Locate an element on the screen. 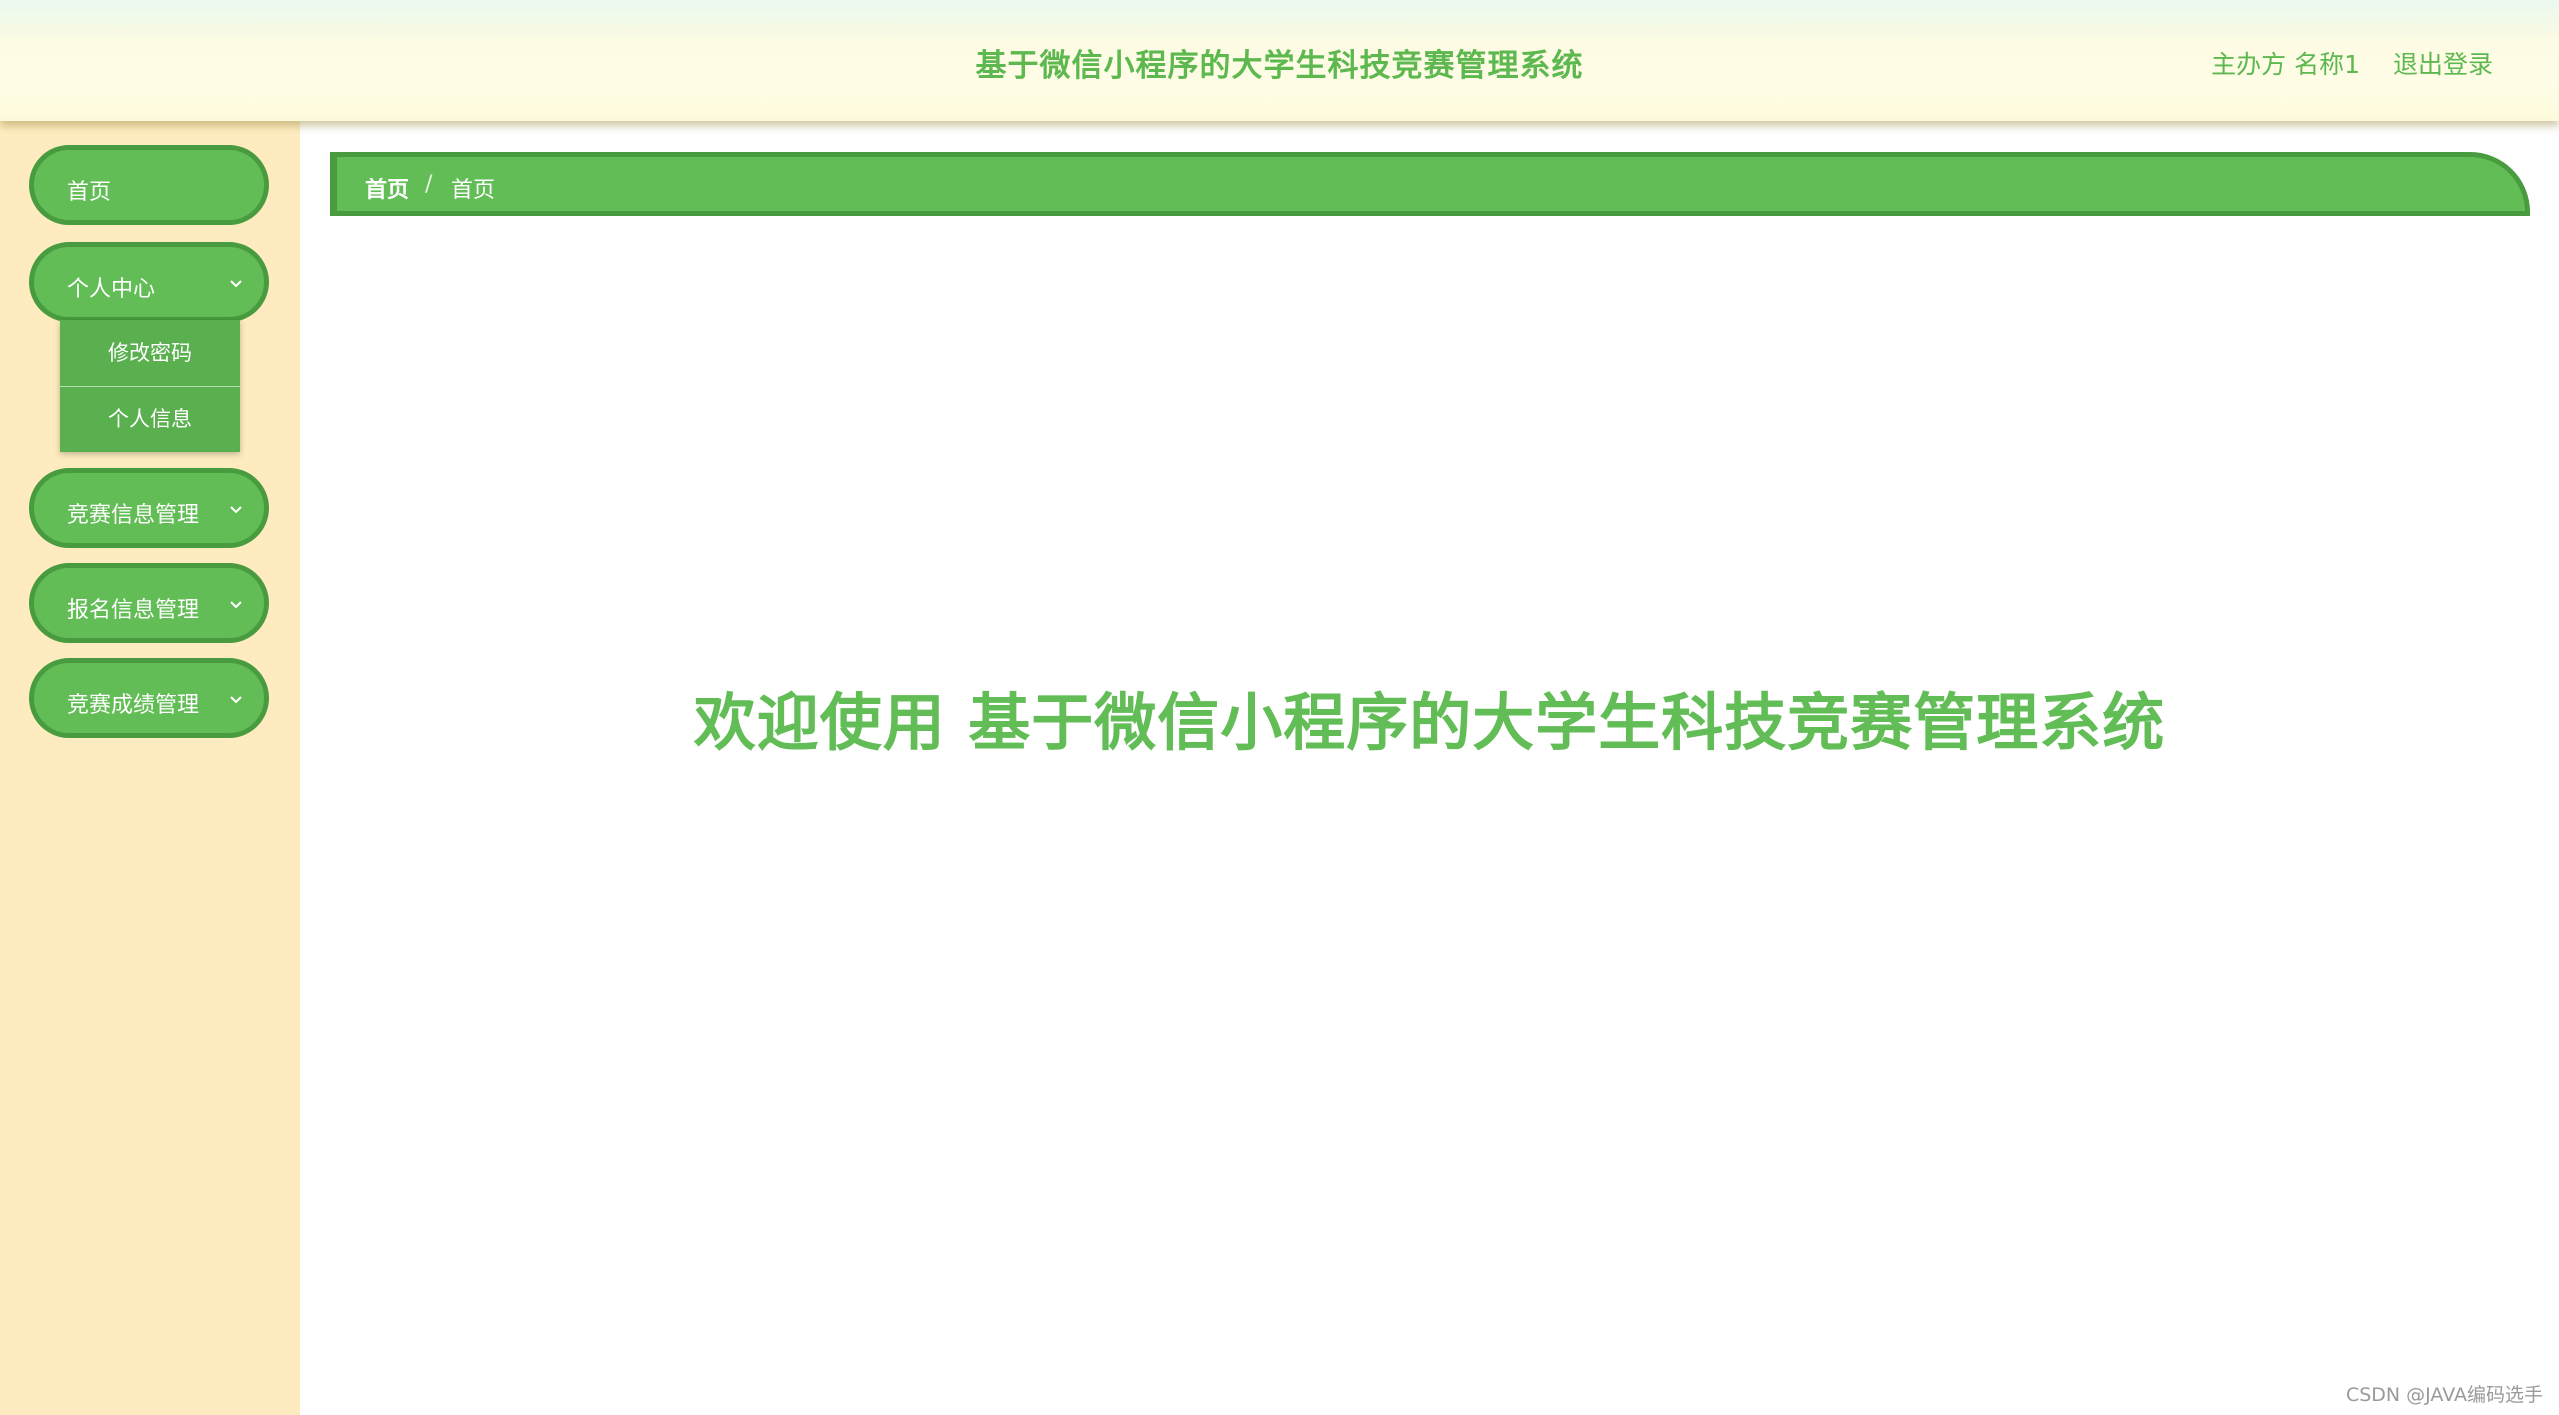 This screenshot has width=2559, height=1415. sidebar-item-competition-info: 竞赛信息管理 is located at coordinates (149, 508).